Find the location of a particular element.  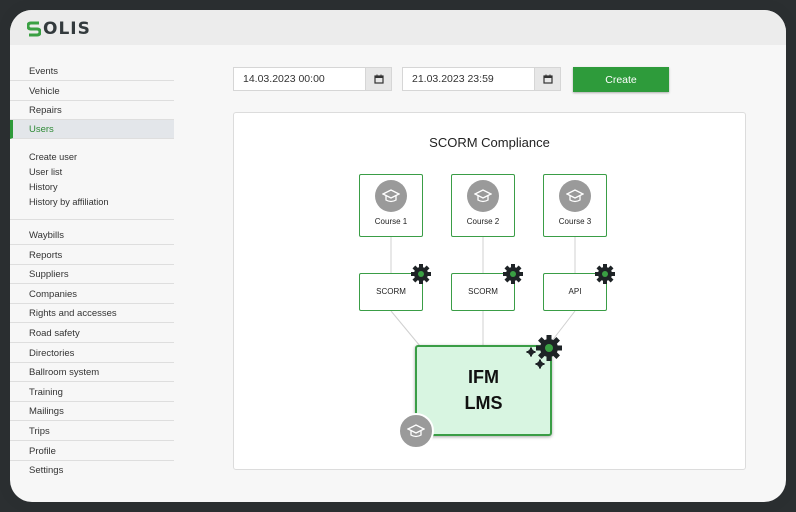

sidebar-subitem-create-user: Create user is located at coordinates (53, 157).